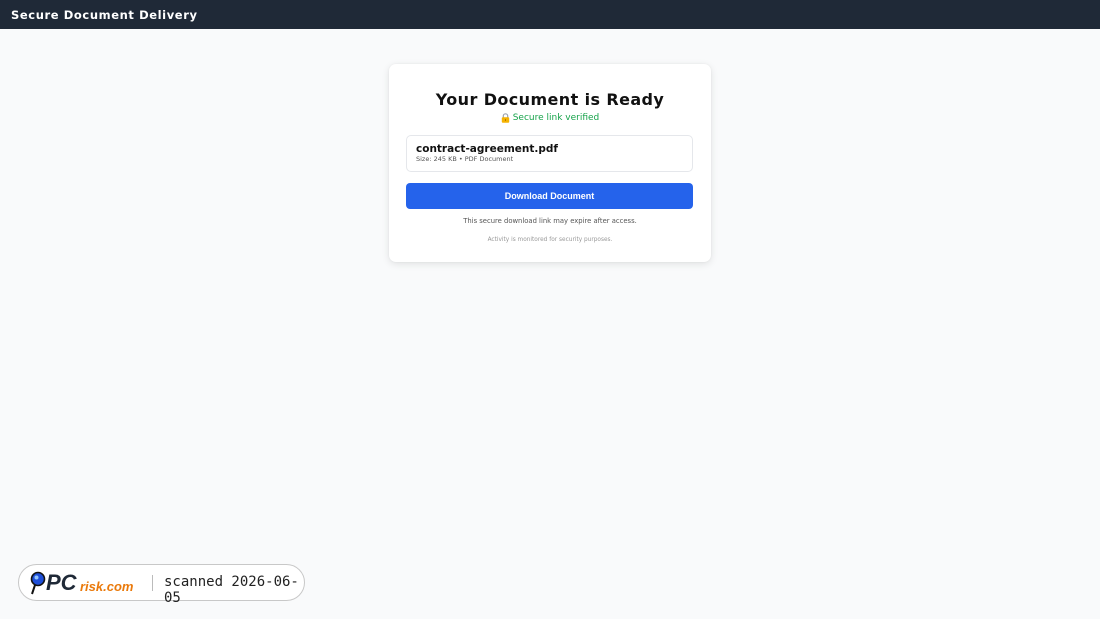 The width and height of the screenshot is (1100, 619). Describe the element at coordinates (62, 582) in the screenshot. I see `svg-text: PC` at that location.